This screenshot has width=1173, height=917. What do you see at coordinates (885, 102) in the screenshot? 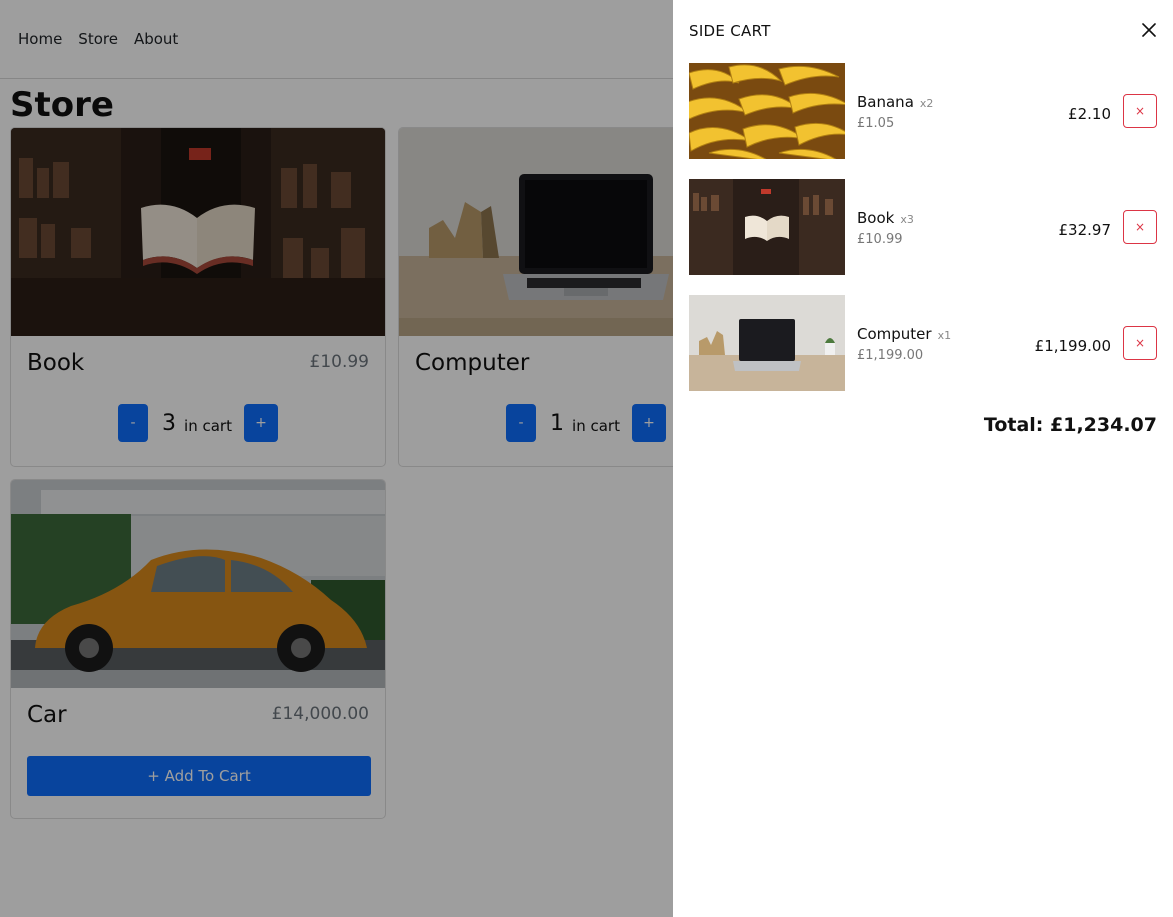
I see `cart-item-name-text: Banana` at bounding box center [885, 102].